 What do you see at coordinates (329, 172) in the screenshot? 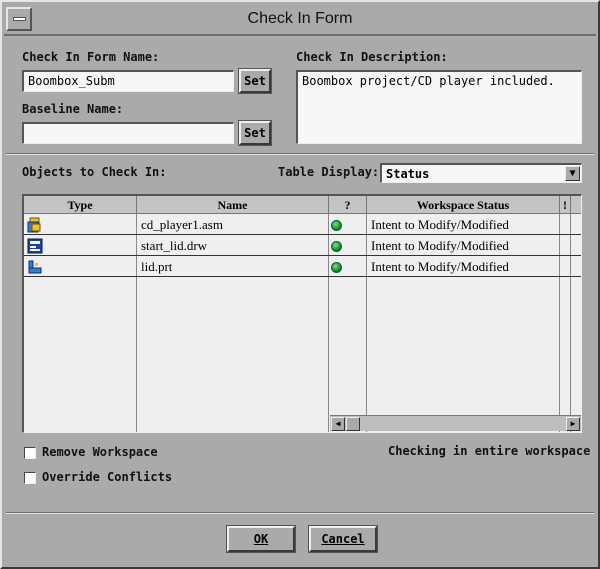
I see `table-display-label: Table Display:` at bounding box center [329, 172].